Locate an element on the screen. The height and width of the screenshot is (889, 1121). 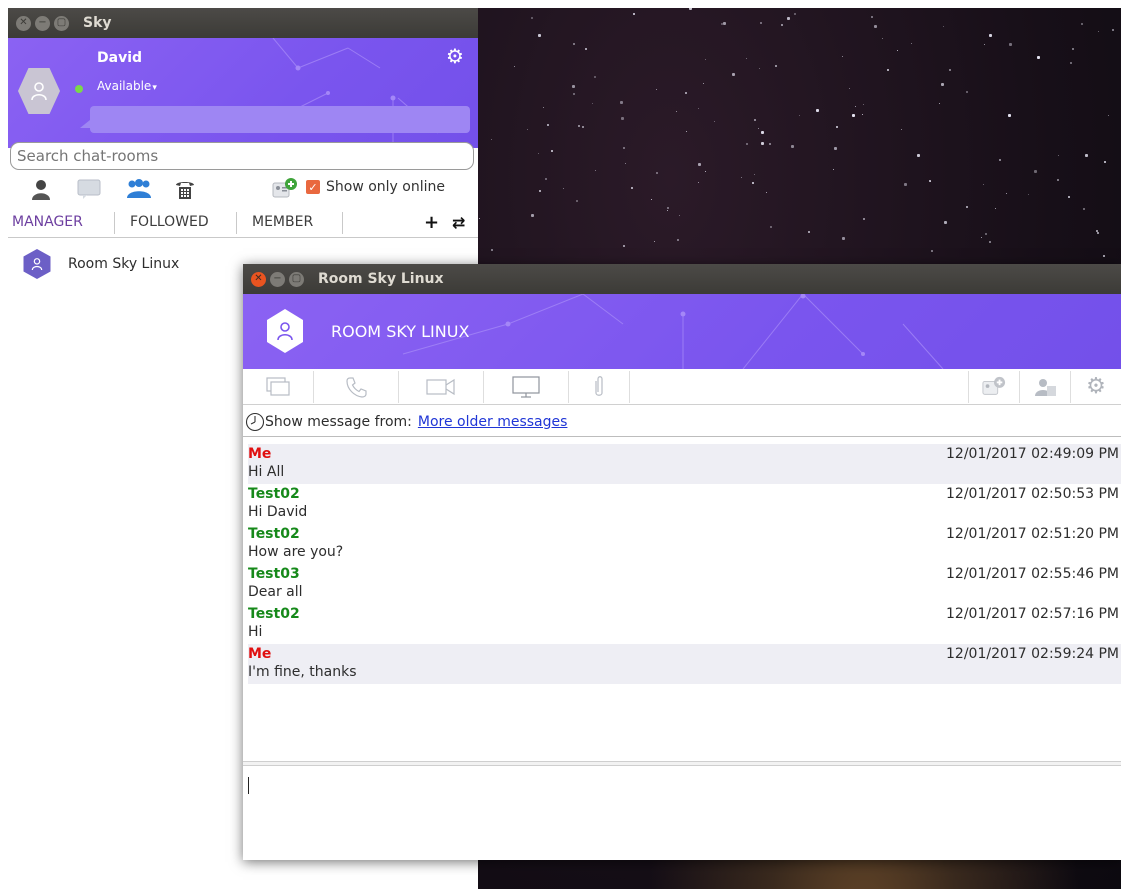
history-bar: Show message from: More older messages is located at coordinates (682, 422).